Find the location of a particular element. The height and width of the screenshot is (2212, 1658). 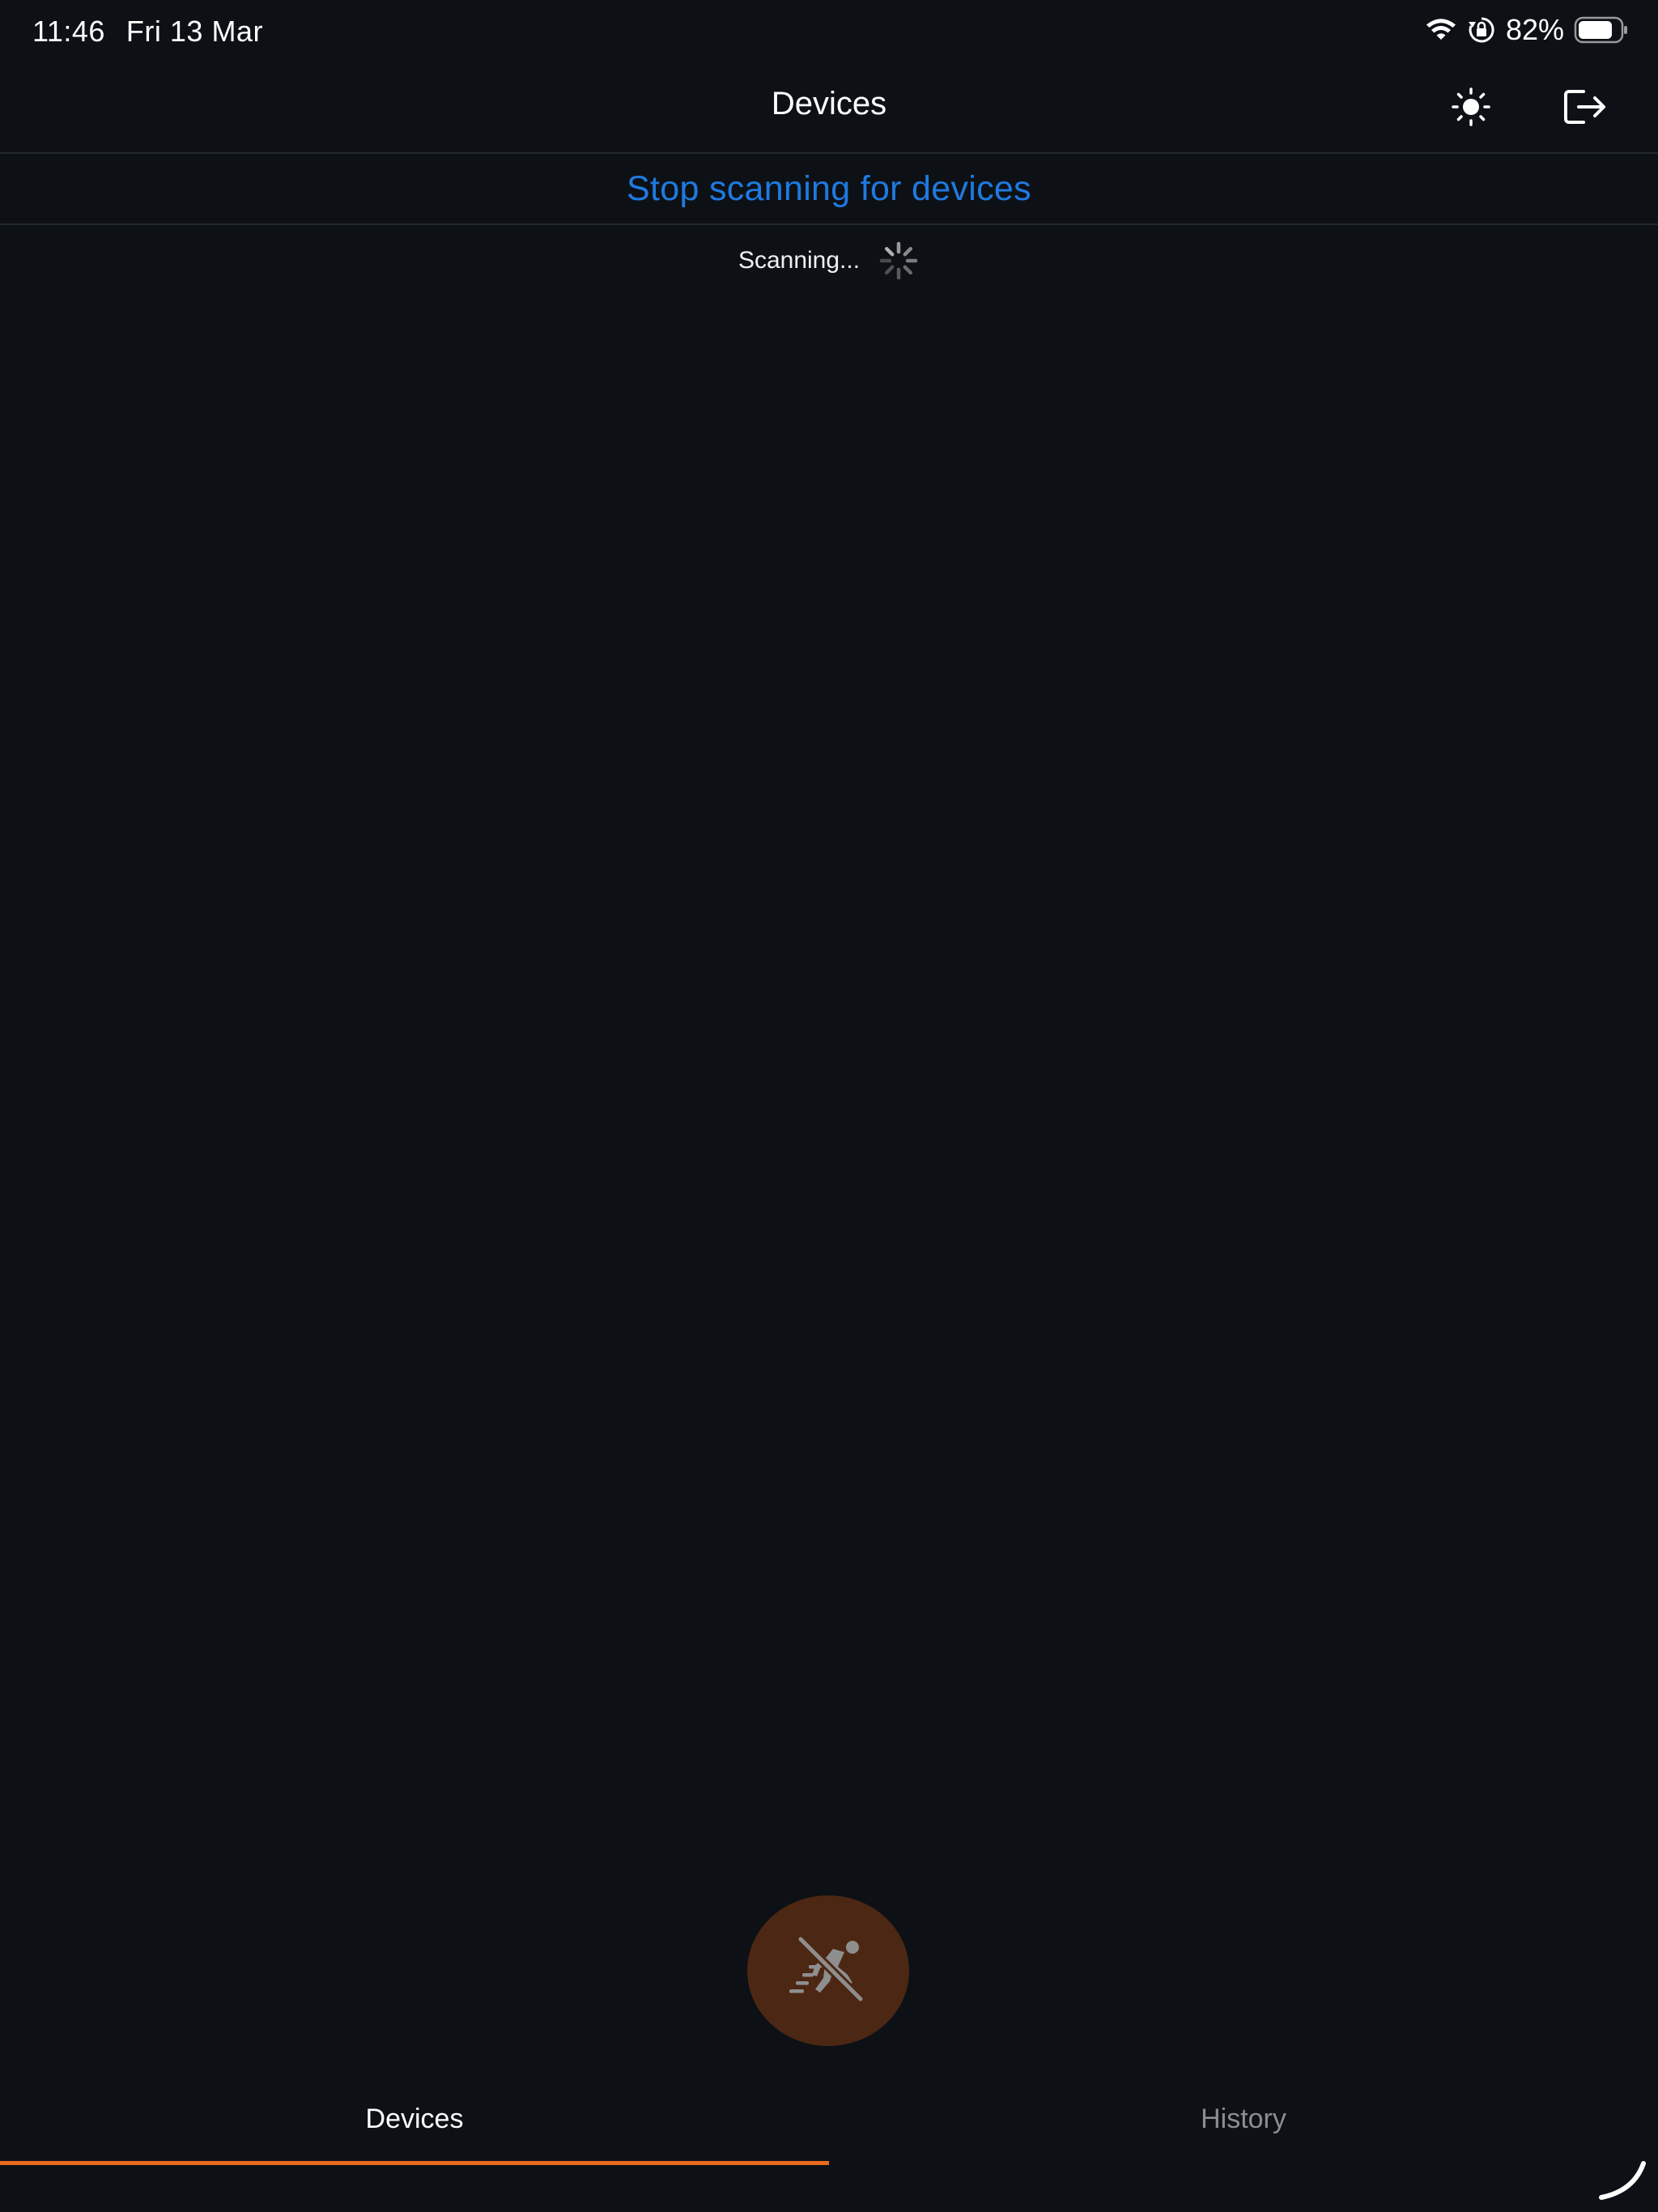

page-title: Devices is located at coordinates (829, 104).